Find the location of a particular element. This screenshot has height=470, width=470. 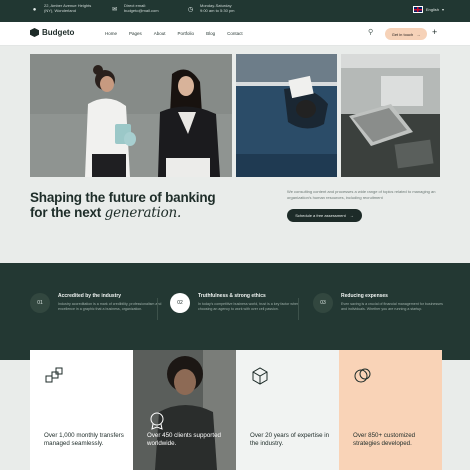

feature-title: Reducing expenses is located at coordinates (364, 296).